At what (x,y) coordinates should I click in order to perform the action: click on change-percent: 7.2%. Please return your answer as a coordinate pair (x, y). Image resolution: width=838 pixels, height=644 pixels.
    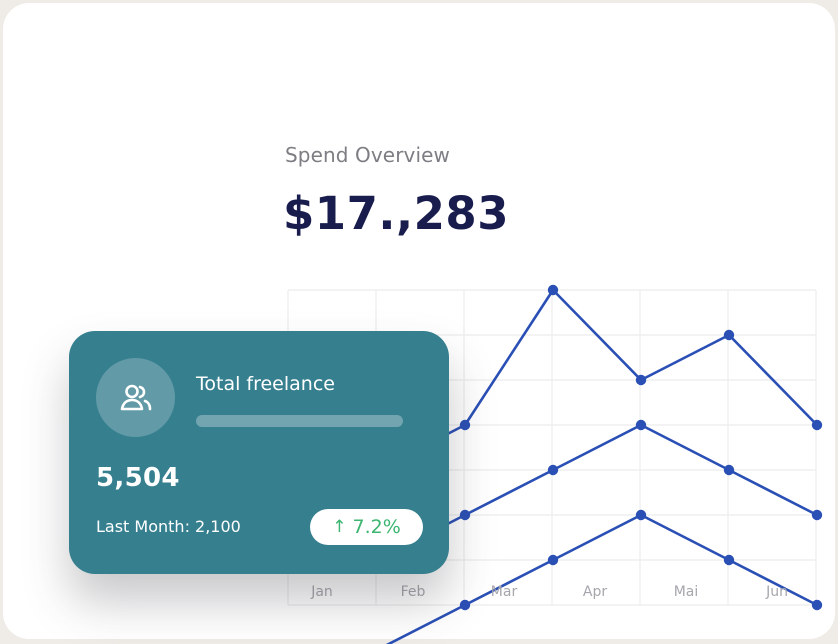
    Looking at the image, I should click on (376, 527).